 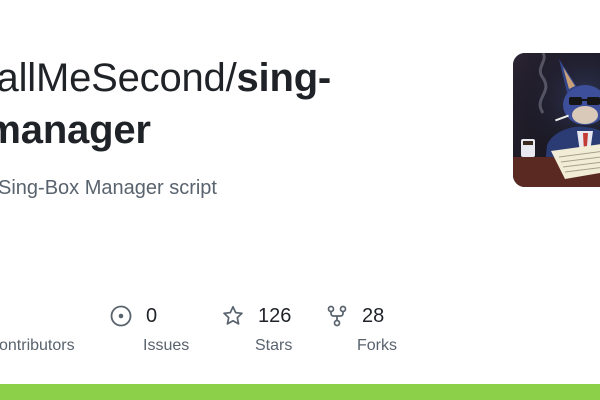 What do you see at coordinates (275, 316) in the screenshot?
I see `stat-stars-value: 126` at bounding box center [275, 316].